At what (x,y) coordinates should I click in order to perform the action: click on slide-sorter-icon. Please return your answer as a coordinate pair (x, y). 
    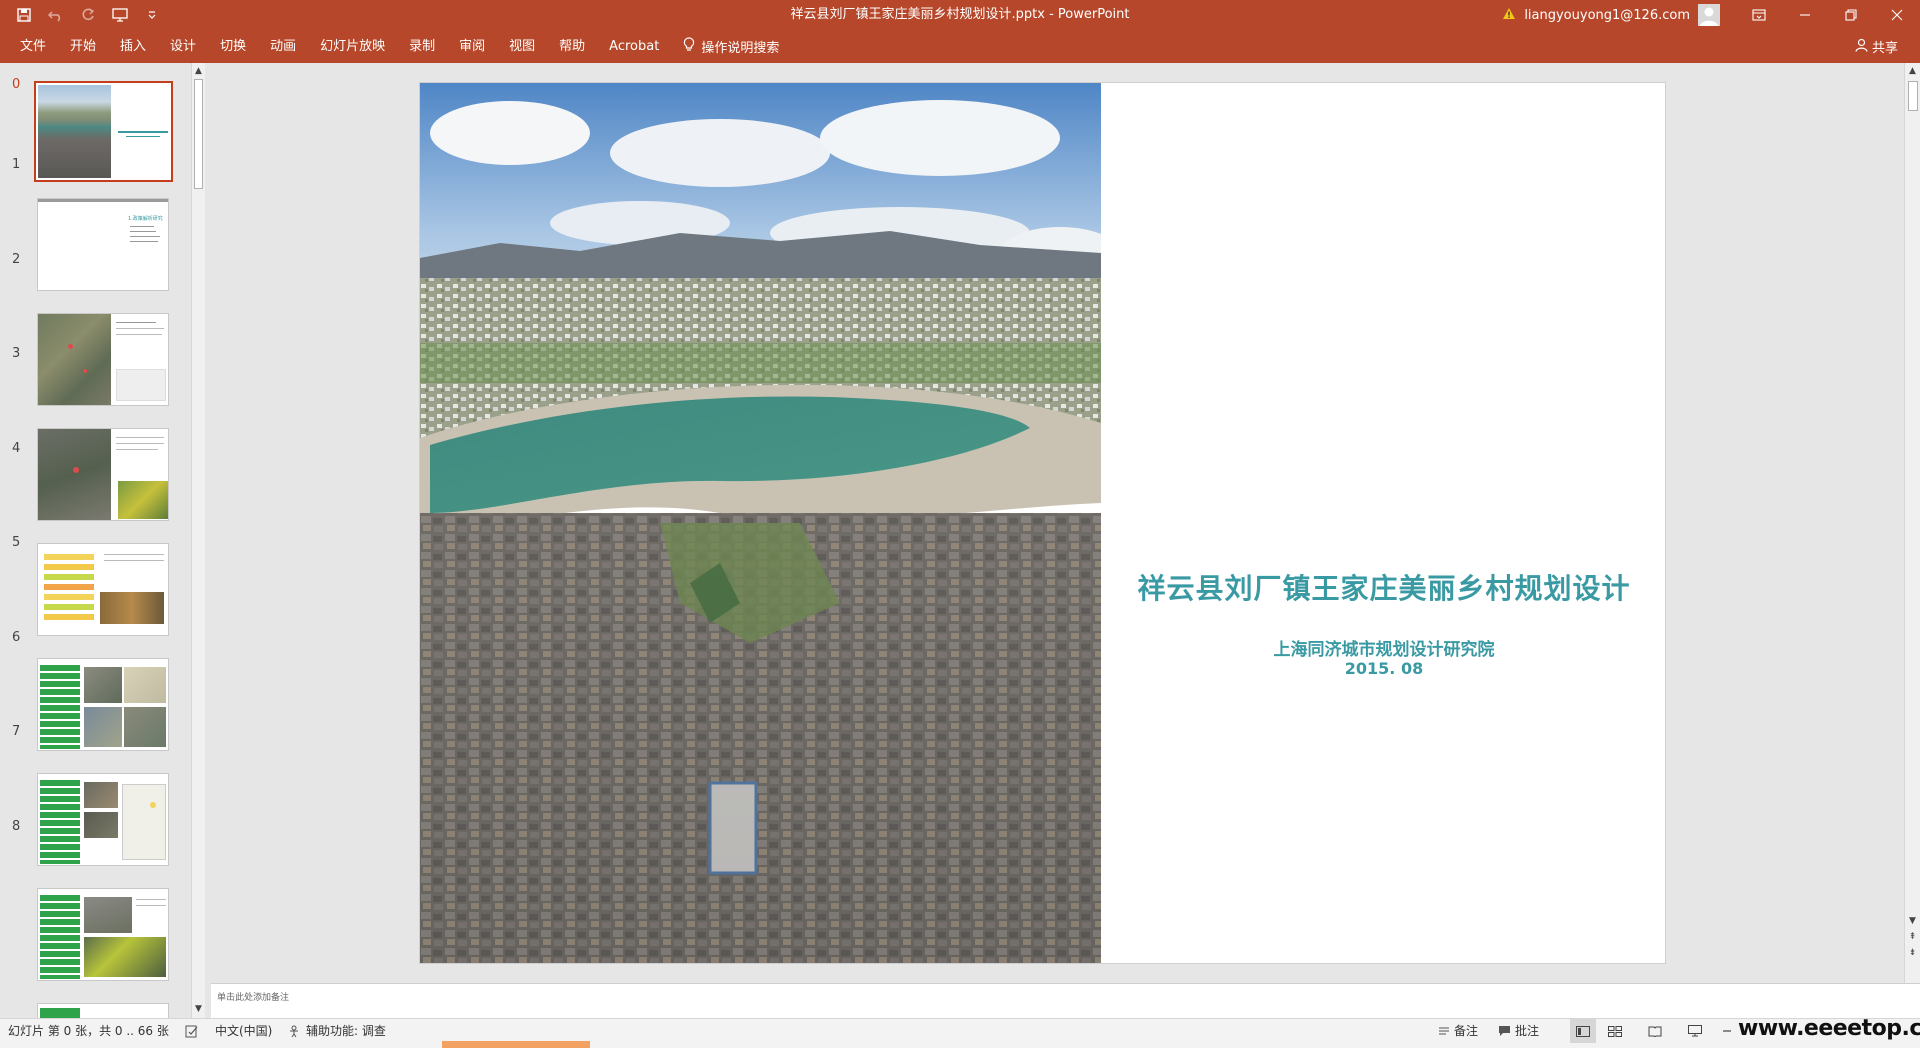
    Looking at the image, I should click on (1615, 1031).